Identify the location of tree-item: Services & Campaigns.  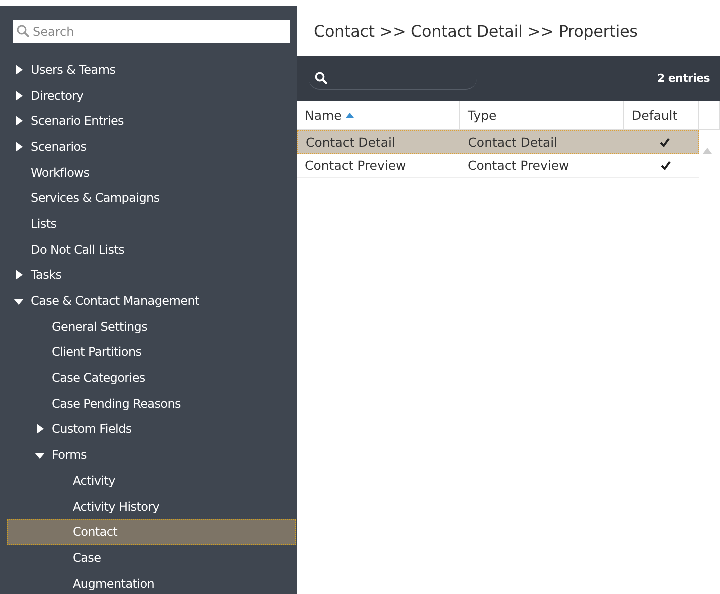
(95, 198).